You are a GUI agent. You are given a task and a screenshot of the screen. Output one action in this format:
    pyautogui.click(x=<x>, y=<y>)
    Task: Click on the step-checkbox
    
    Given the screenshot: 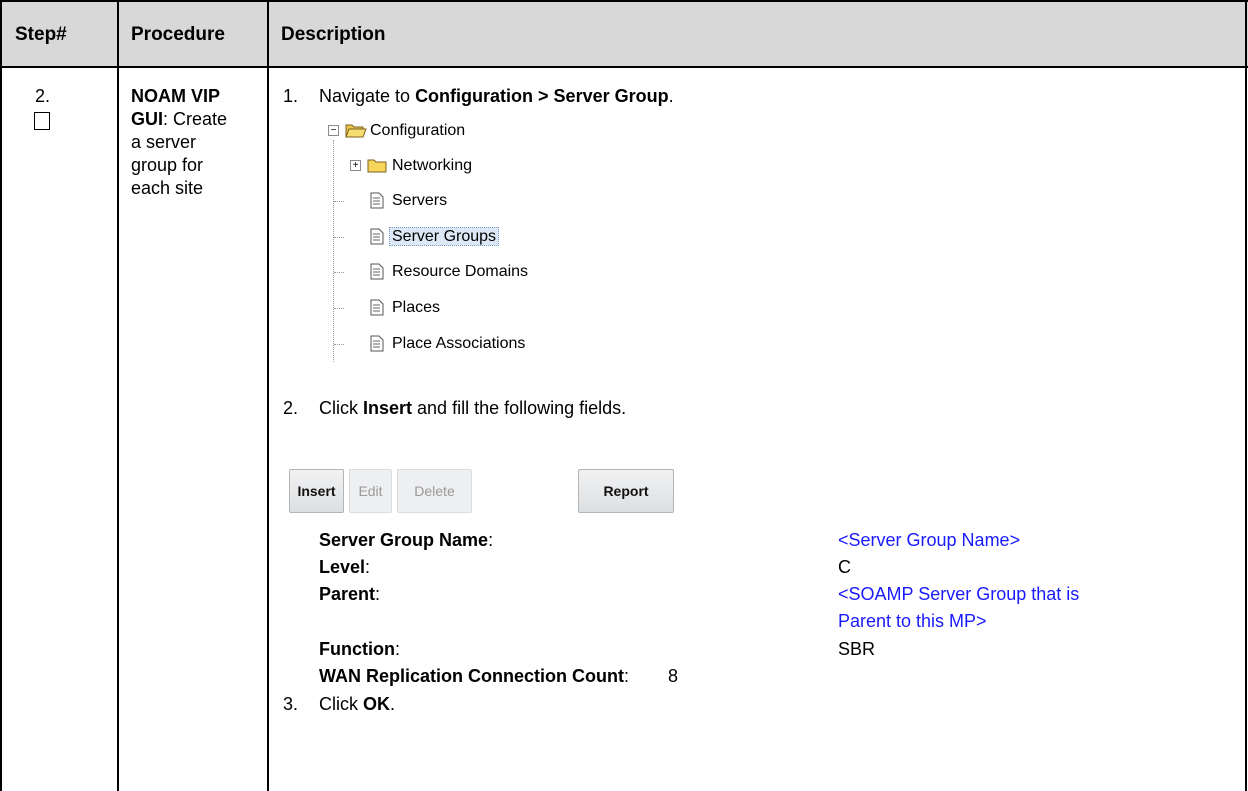 What is the action you would take?
    pyautogui.click(x=42, y=121)
    